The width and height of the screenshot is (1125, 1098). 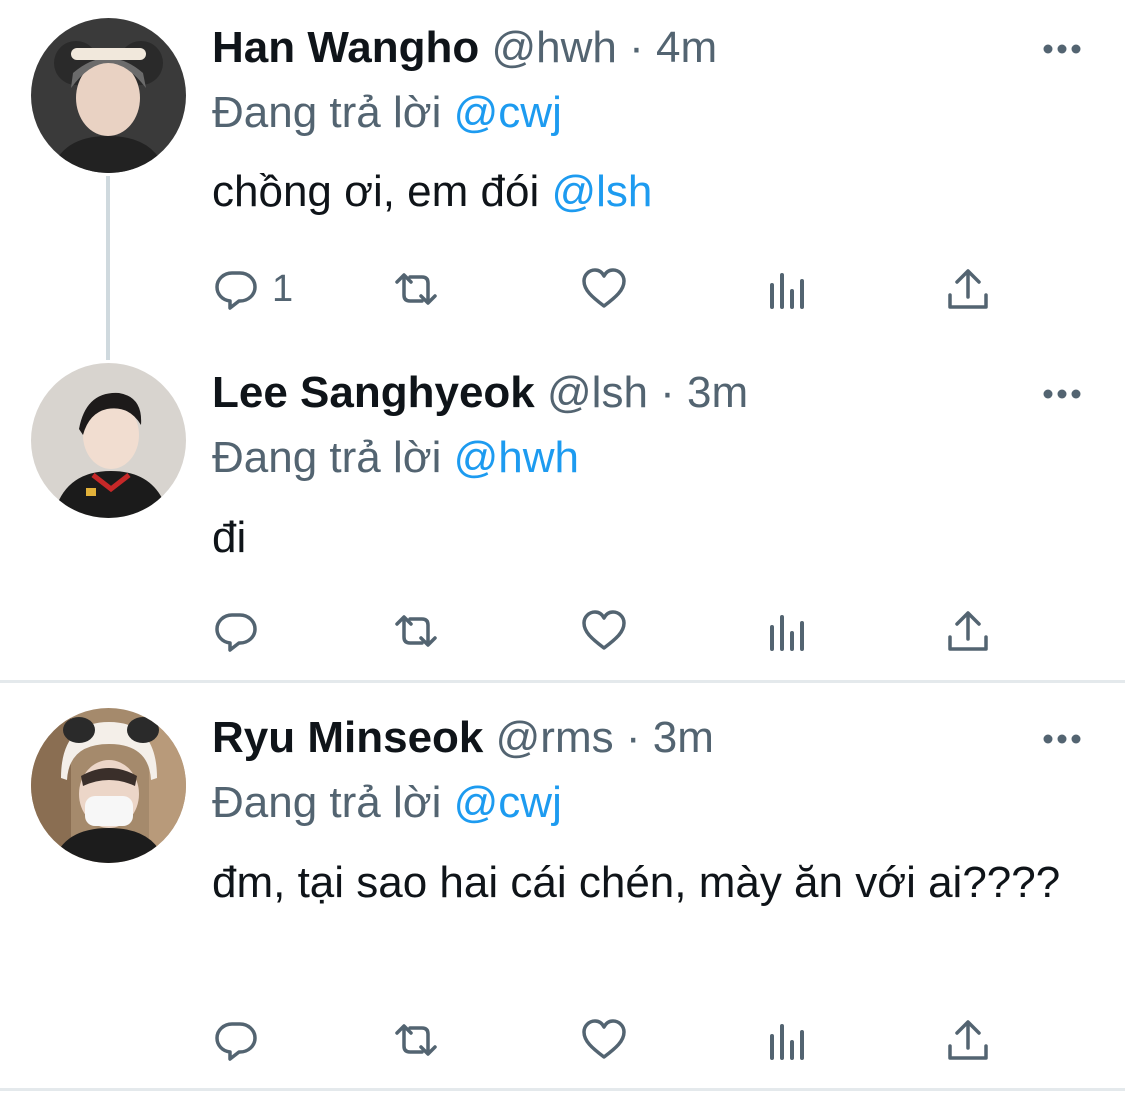 What do you see at coordinates (555, 737) in the screenshot?
I see `handle: @rms` at bounding box center [555, 737].